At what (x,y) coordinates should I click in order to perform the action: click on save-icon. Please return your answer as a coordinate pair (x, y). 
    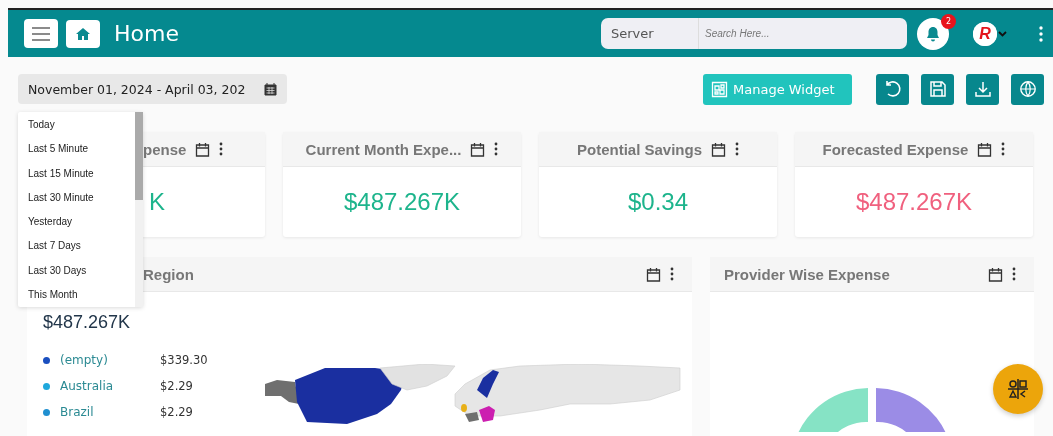
    Looking at the image, I should click on (937, 89).